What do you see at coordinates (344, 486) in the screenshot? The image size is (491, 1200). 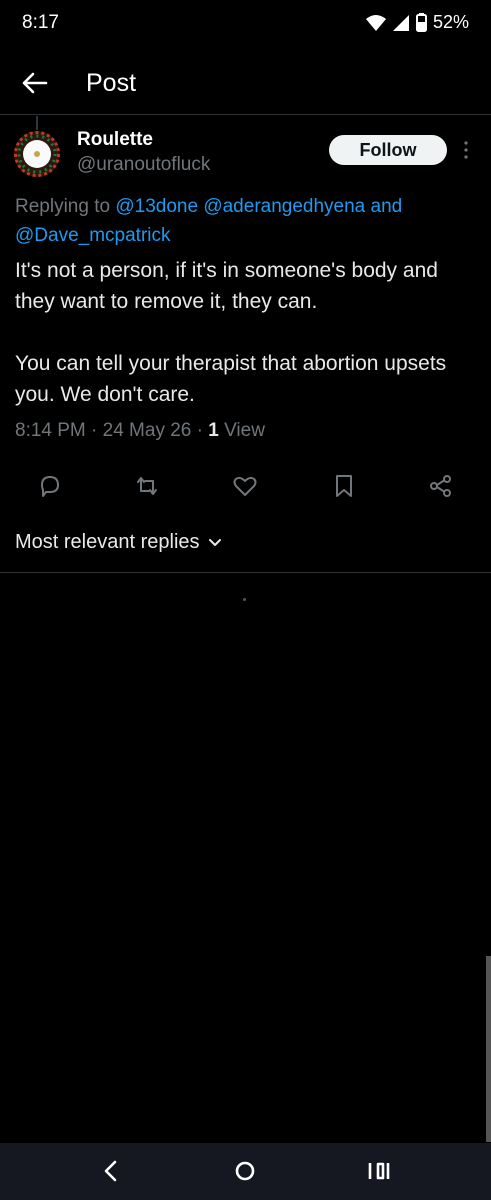 I see `bookmark-icon` at bounding box center [344, 486].